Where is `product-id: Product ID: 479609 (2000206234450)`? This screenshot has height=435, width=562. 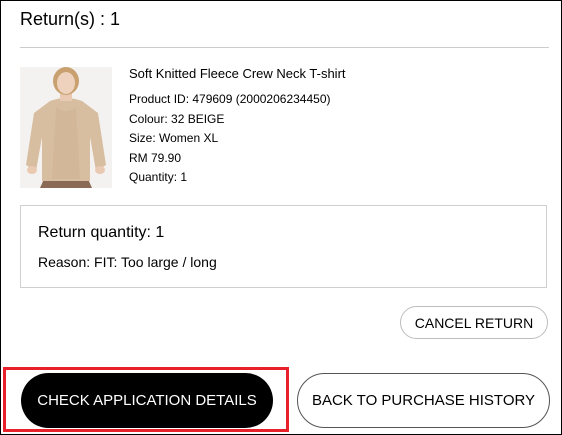
product-id: Product ID: 479609 (2000206234450) is located at coordinates (230, 99).